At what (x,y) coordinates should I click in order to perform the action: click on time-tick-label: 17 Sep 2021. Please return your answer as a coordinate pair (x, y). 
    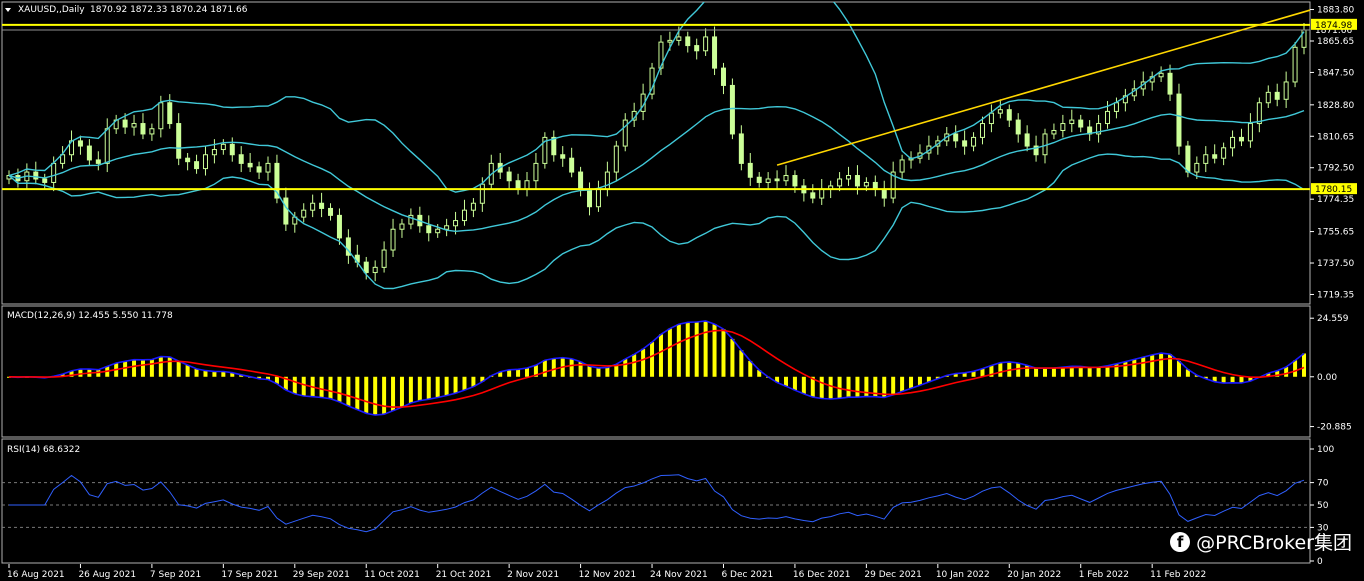
    Looking at the image, I should click on (249, 575).